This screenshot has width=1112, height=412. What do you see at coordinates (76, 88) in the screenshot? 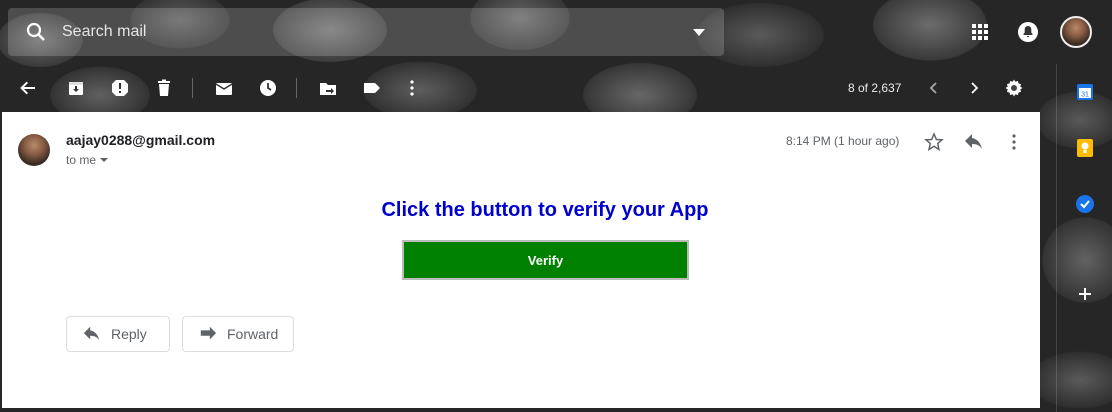
I see `archive-icon` at bounding box center [76, 88].